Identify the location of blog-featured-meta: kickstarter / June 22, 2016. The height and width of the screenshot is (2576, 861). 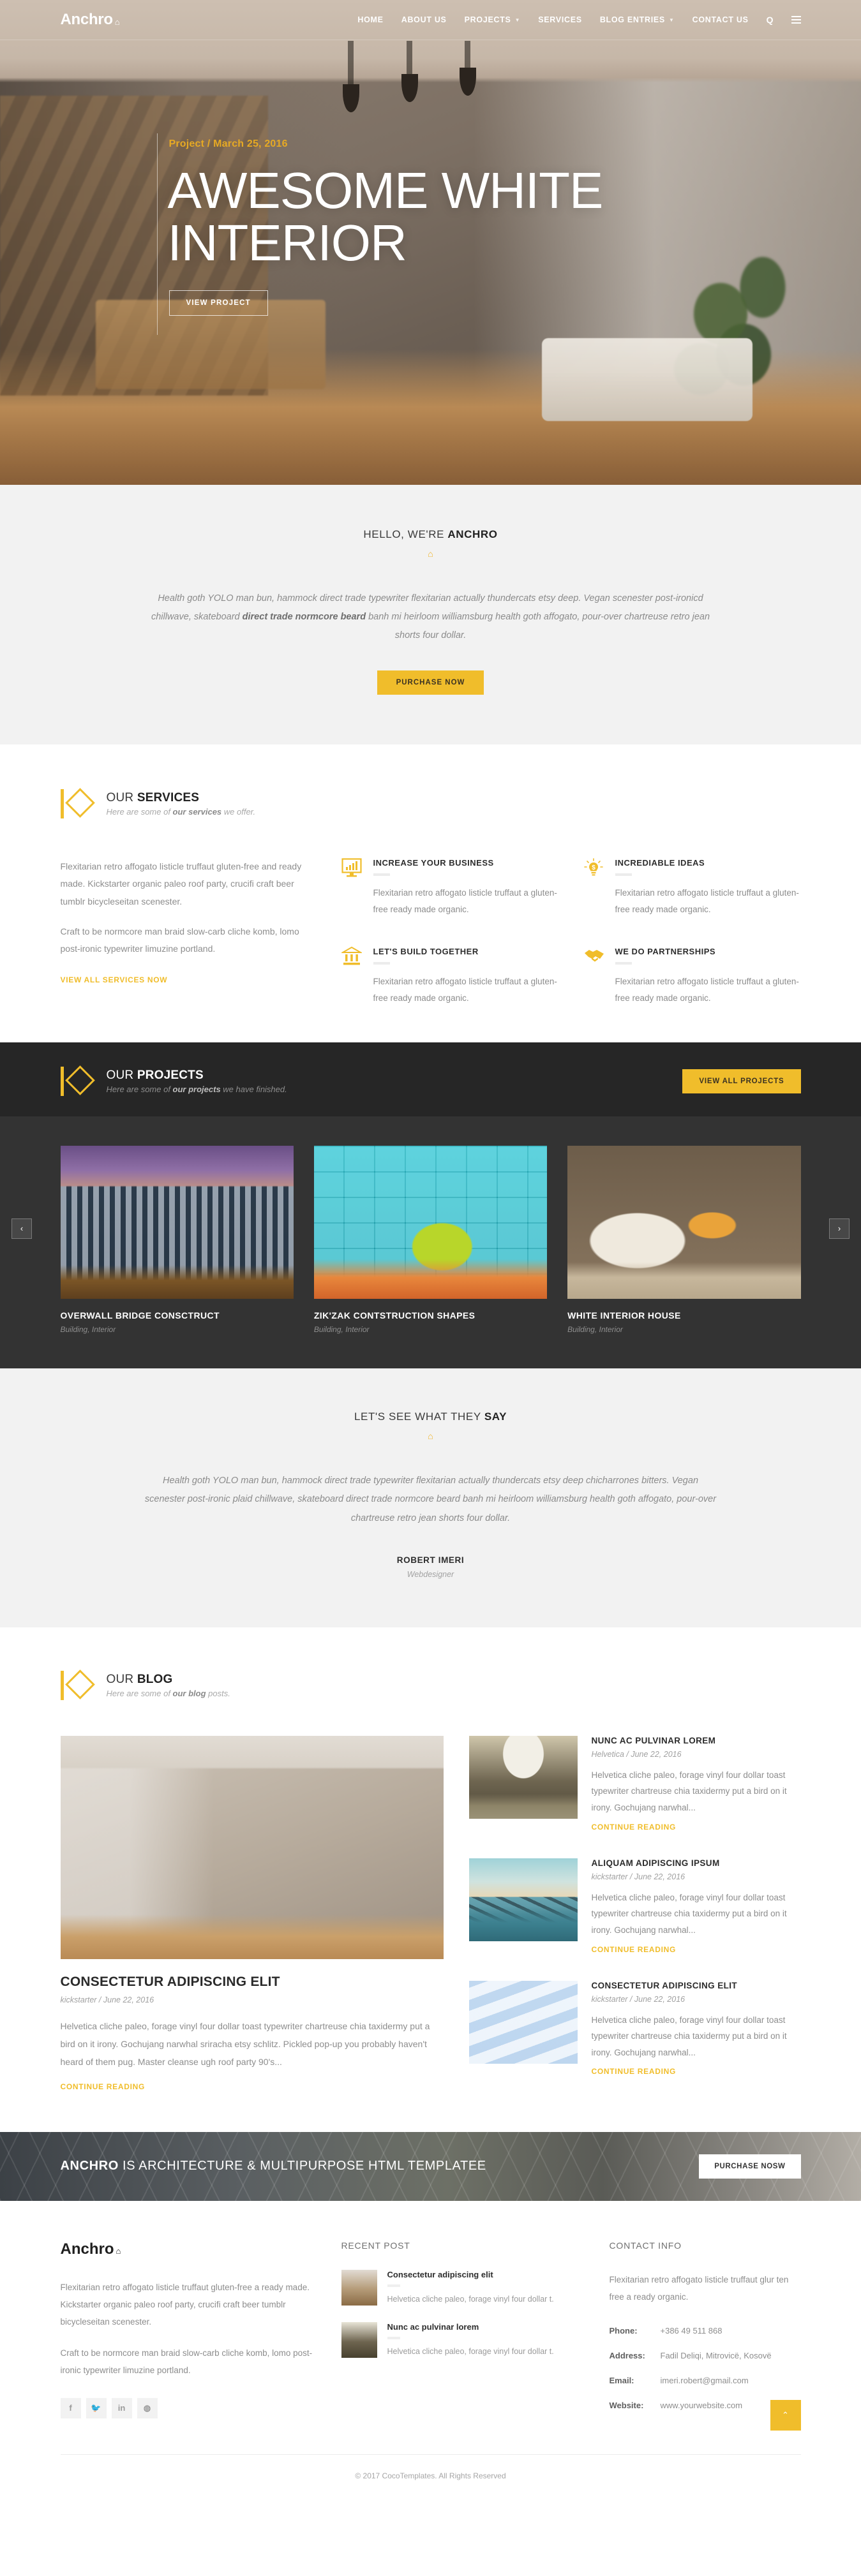
(107, 1999).